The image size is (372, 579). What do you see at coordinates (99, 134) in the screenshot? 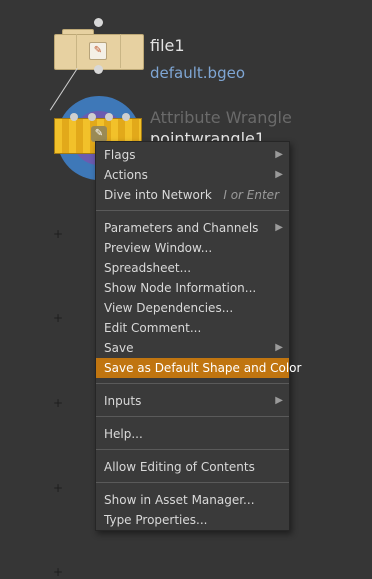
I see `wrangle-icon: ✎` at bounding box center [99, 134].